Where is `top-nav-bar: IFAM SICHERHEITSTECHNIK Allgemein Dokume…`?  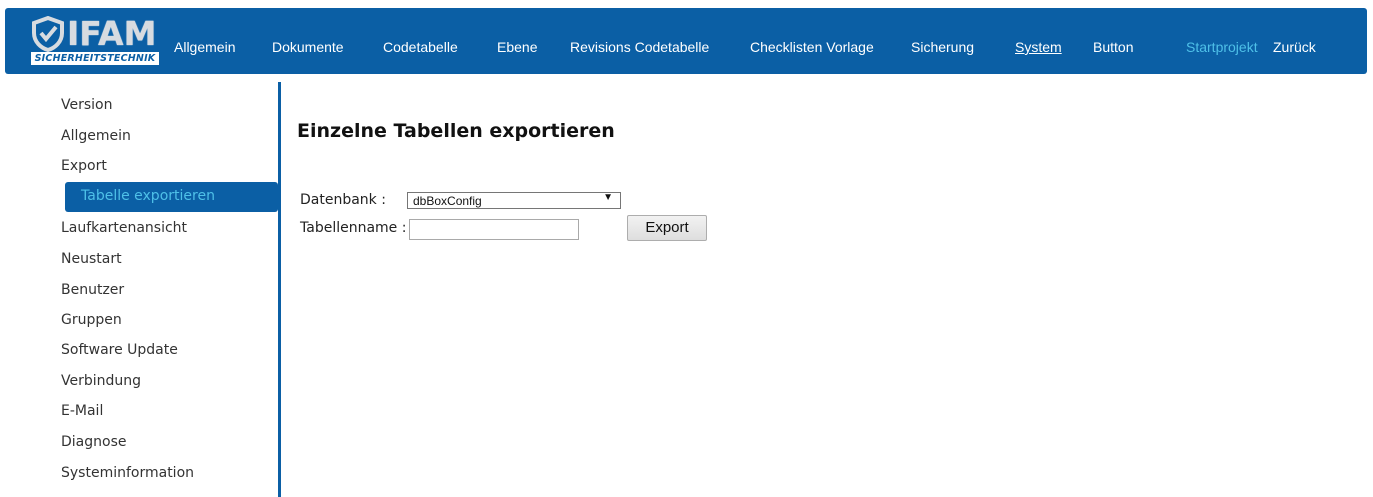
top-nav-bar: IFAM SICHERHEITSTECHNIK Allgemein Dokume… is located at coordinates (686, 41).